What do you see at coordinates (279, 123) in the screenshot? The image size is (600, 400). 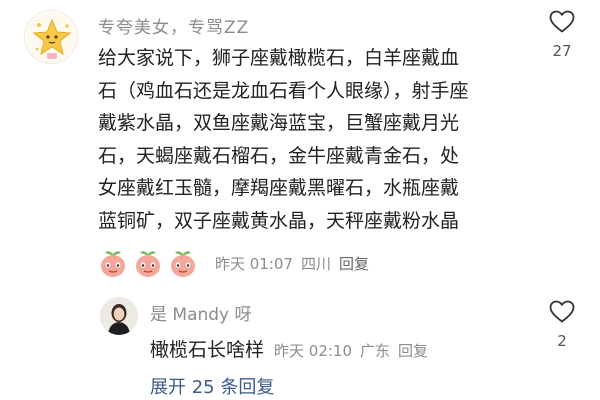 I see `comment-text-line: 戴紫水晶，双鱼座戴海蓝宝，巨蟹座戴月光` at bounding box center [279, 123].